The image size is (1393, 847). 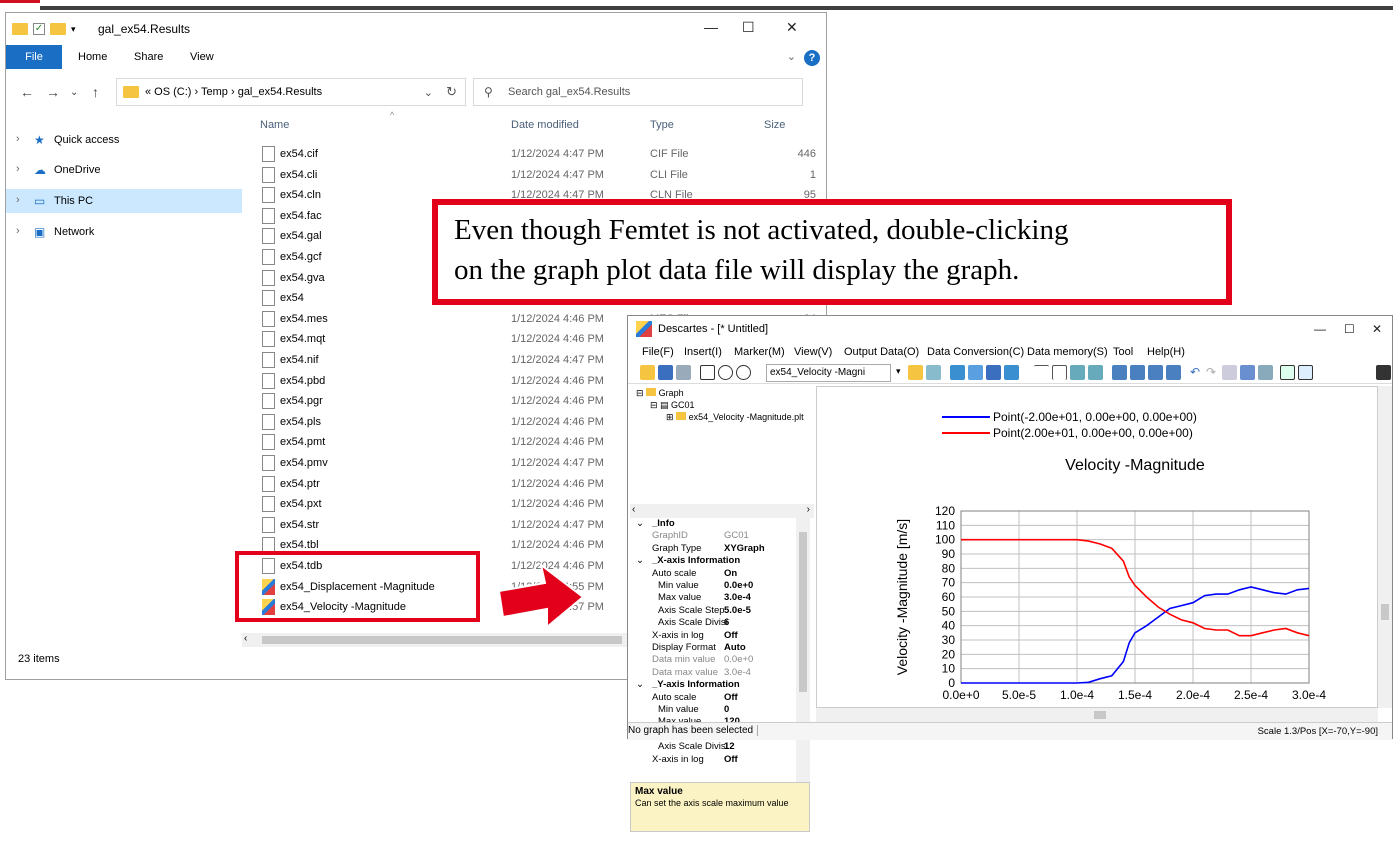 What do you see at coordinates (735, 417) in the screenshot?
I see `tree-node-plt-file: ⊞ ex54_Velocity -Magnitude.plt` at bounding box center [735, 417].